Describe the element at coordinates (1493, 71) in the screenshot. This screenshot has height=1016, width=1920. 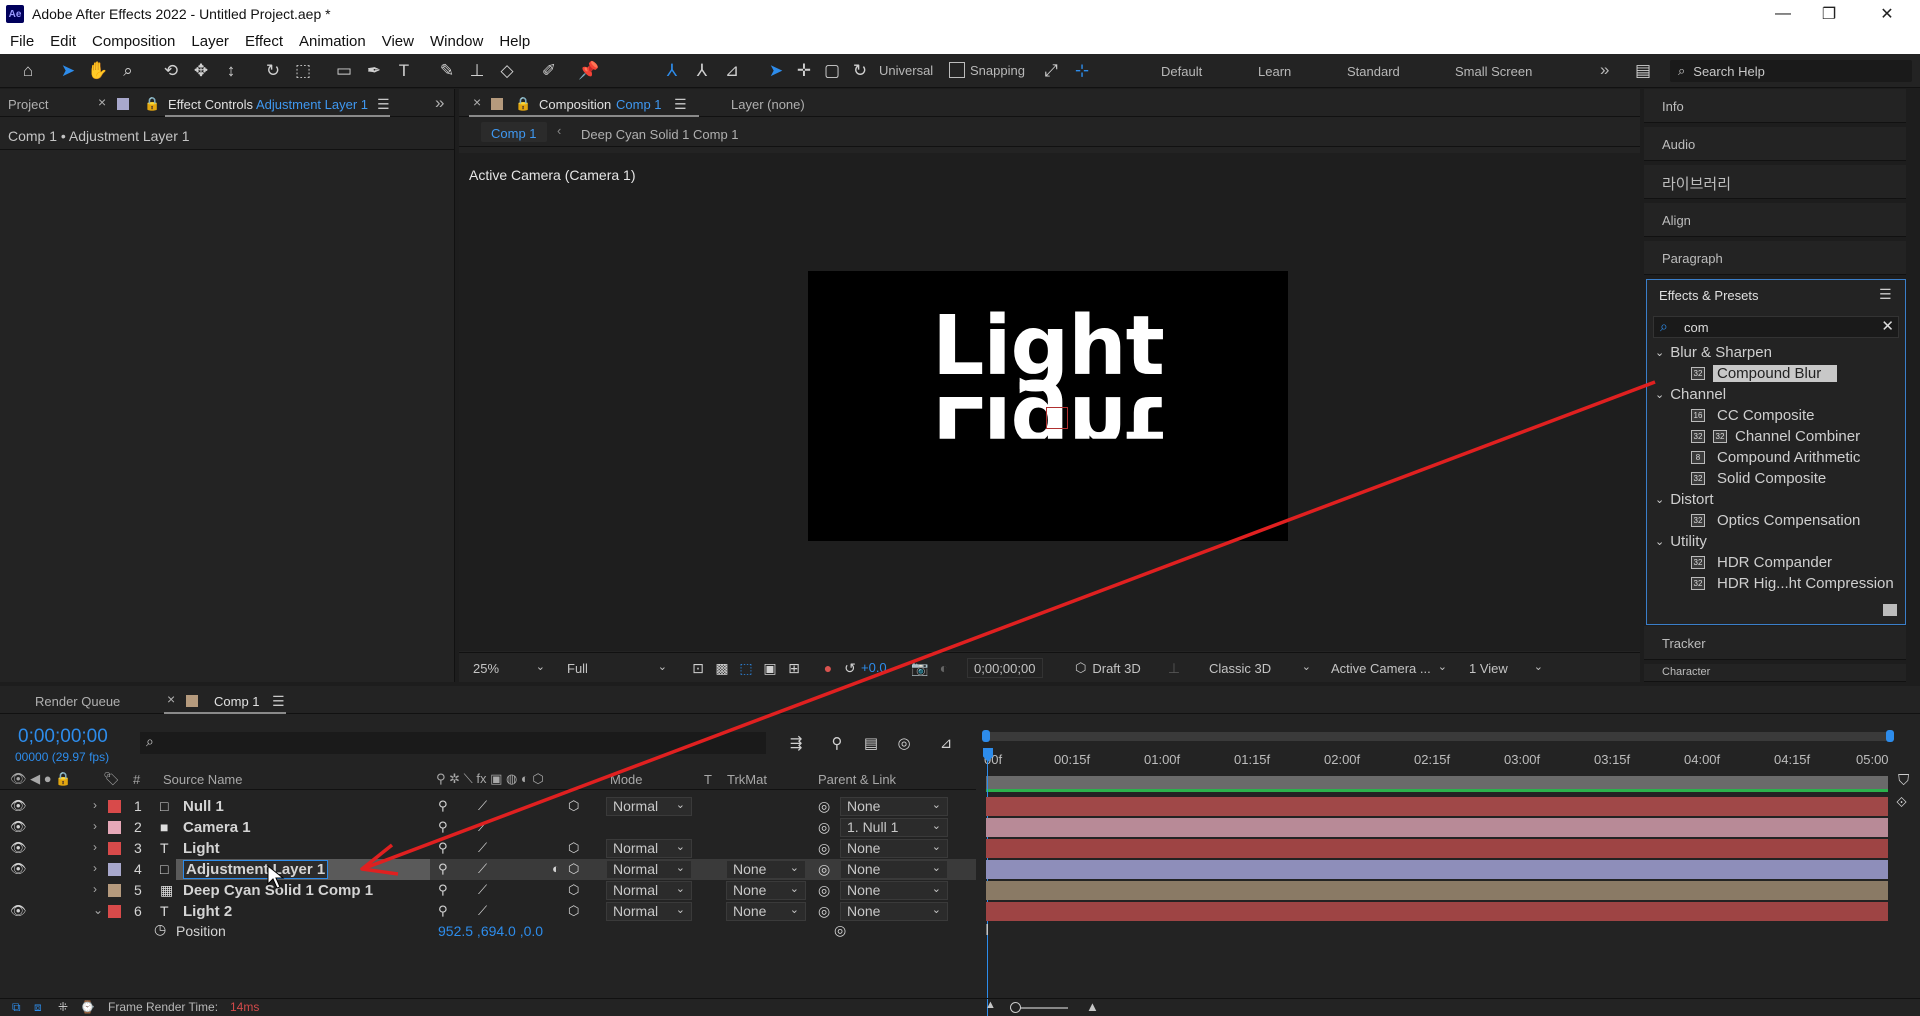
I see `workspace-small-screen: Small Screen` at that location.